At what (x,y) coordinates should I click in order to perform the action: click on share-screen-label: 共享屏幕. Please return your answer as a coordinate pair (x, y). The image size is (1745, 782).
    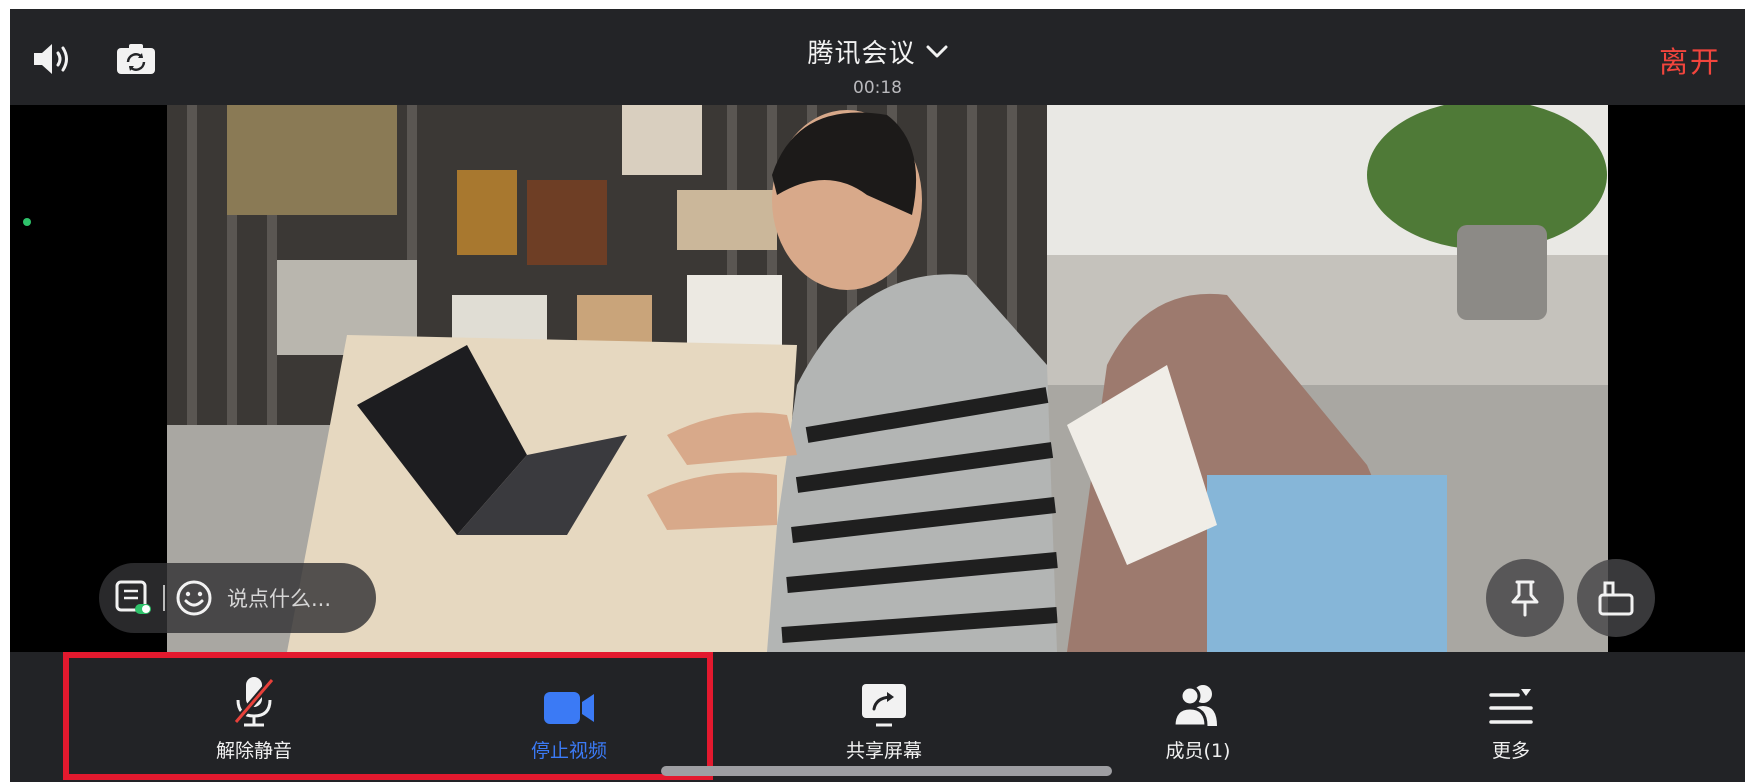
    Looking at the image, I should click on (883, 751).